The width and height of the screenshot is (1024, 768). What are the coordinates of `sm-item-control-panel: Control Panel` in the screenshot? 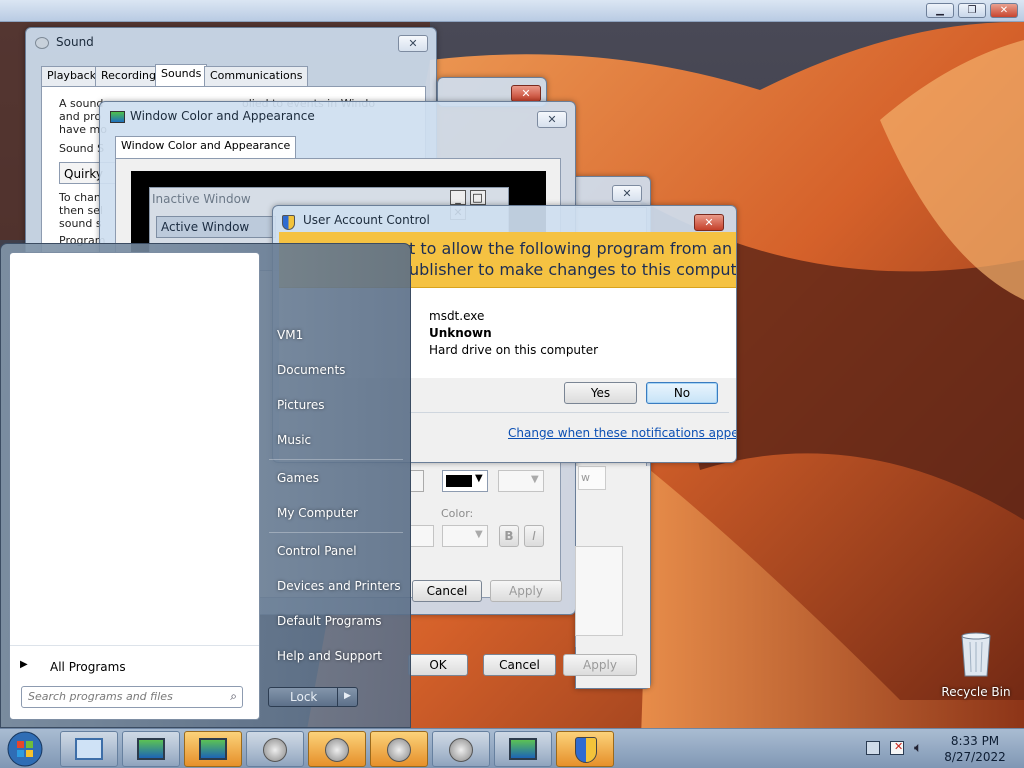 It's located at (317, 551).